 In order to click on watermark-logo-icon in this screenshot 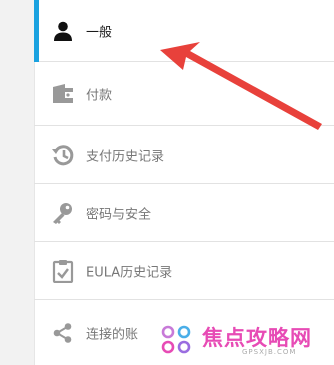, I will do `click(176, 339)`.